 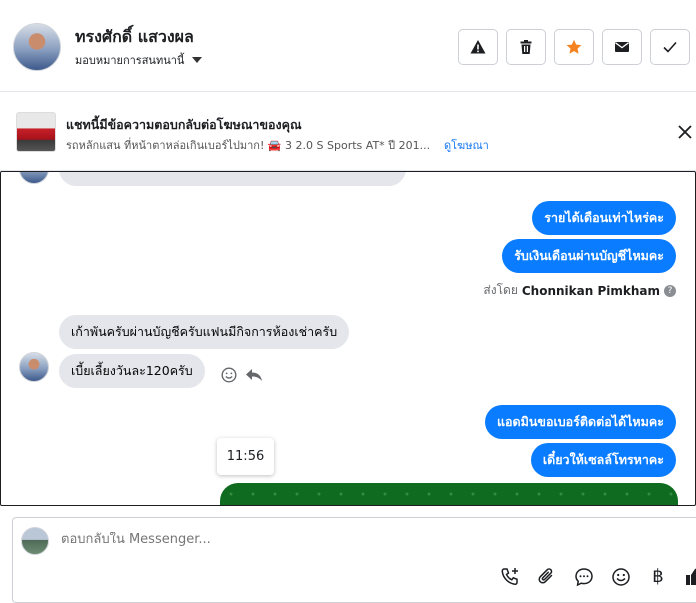 What do you see at coordinates (658, 577) in the screenshot?
I see `payment-icon: ฿` at bounding box center [658, 577].